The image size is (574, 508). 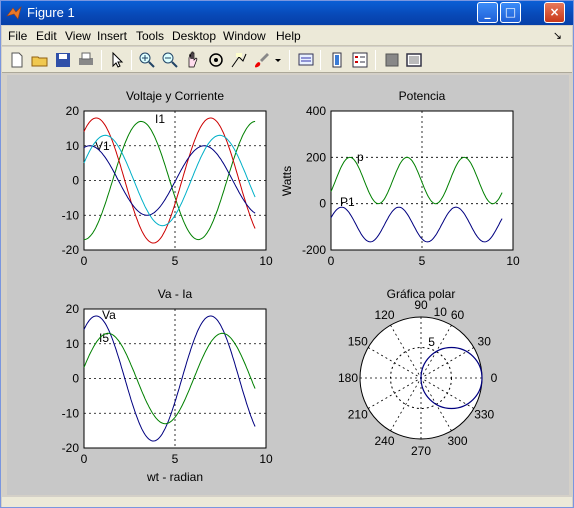 I want to click on maximize-button: □, so click(x=510, y=12).